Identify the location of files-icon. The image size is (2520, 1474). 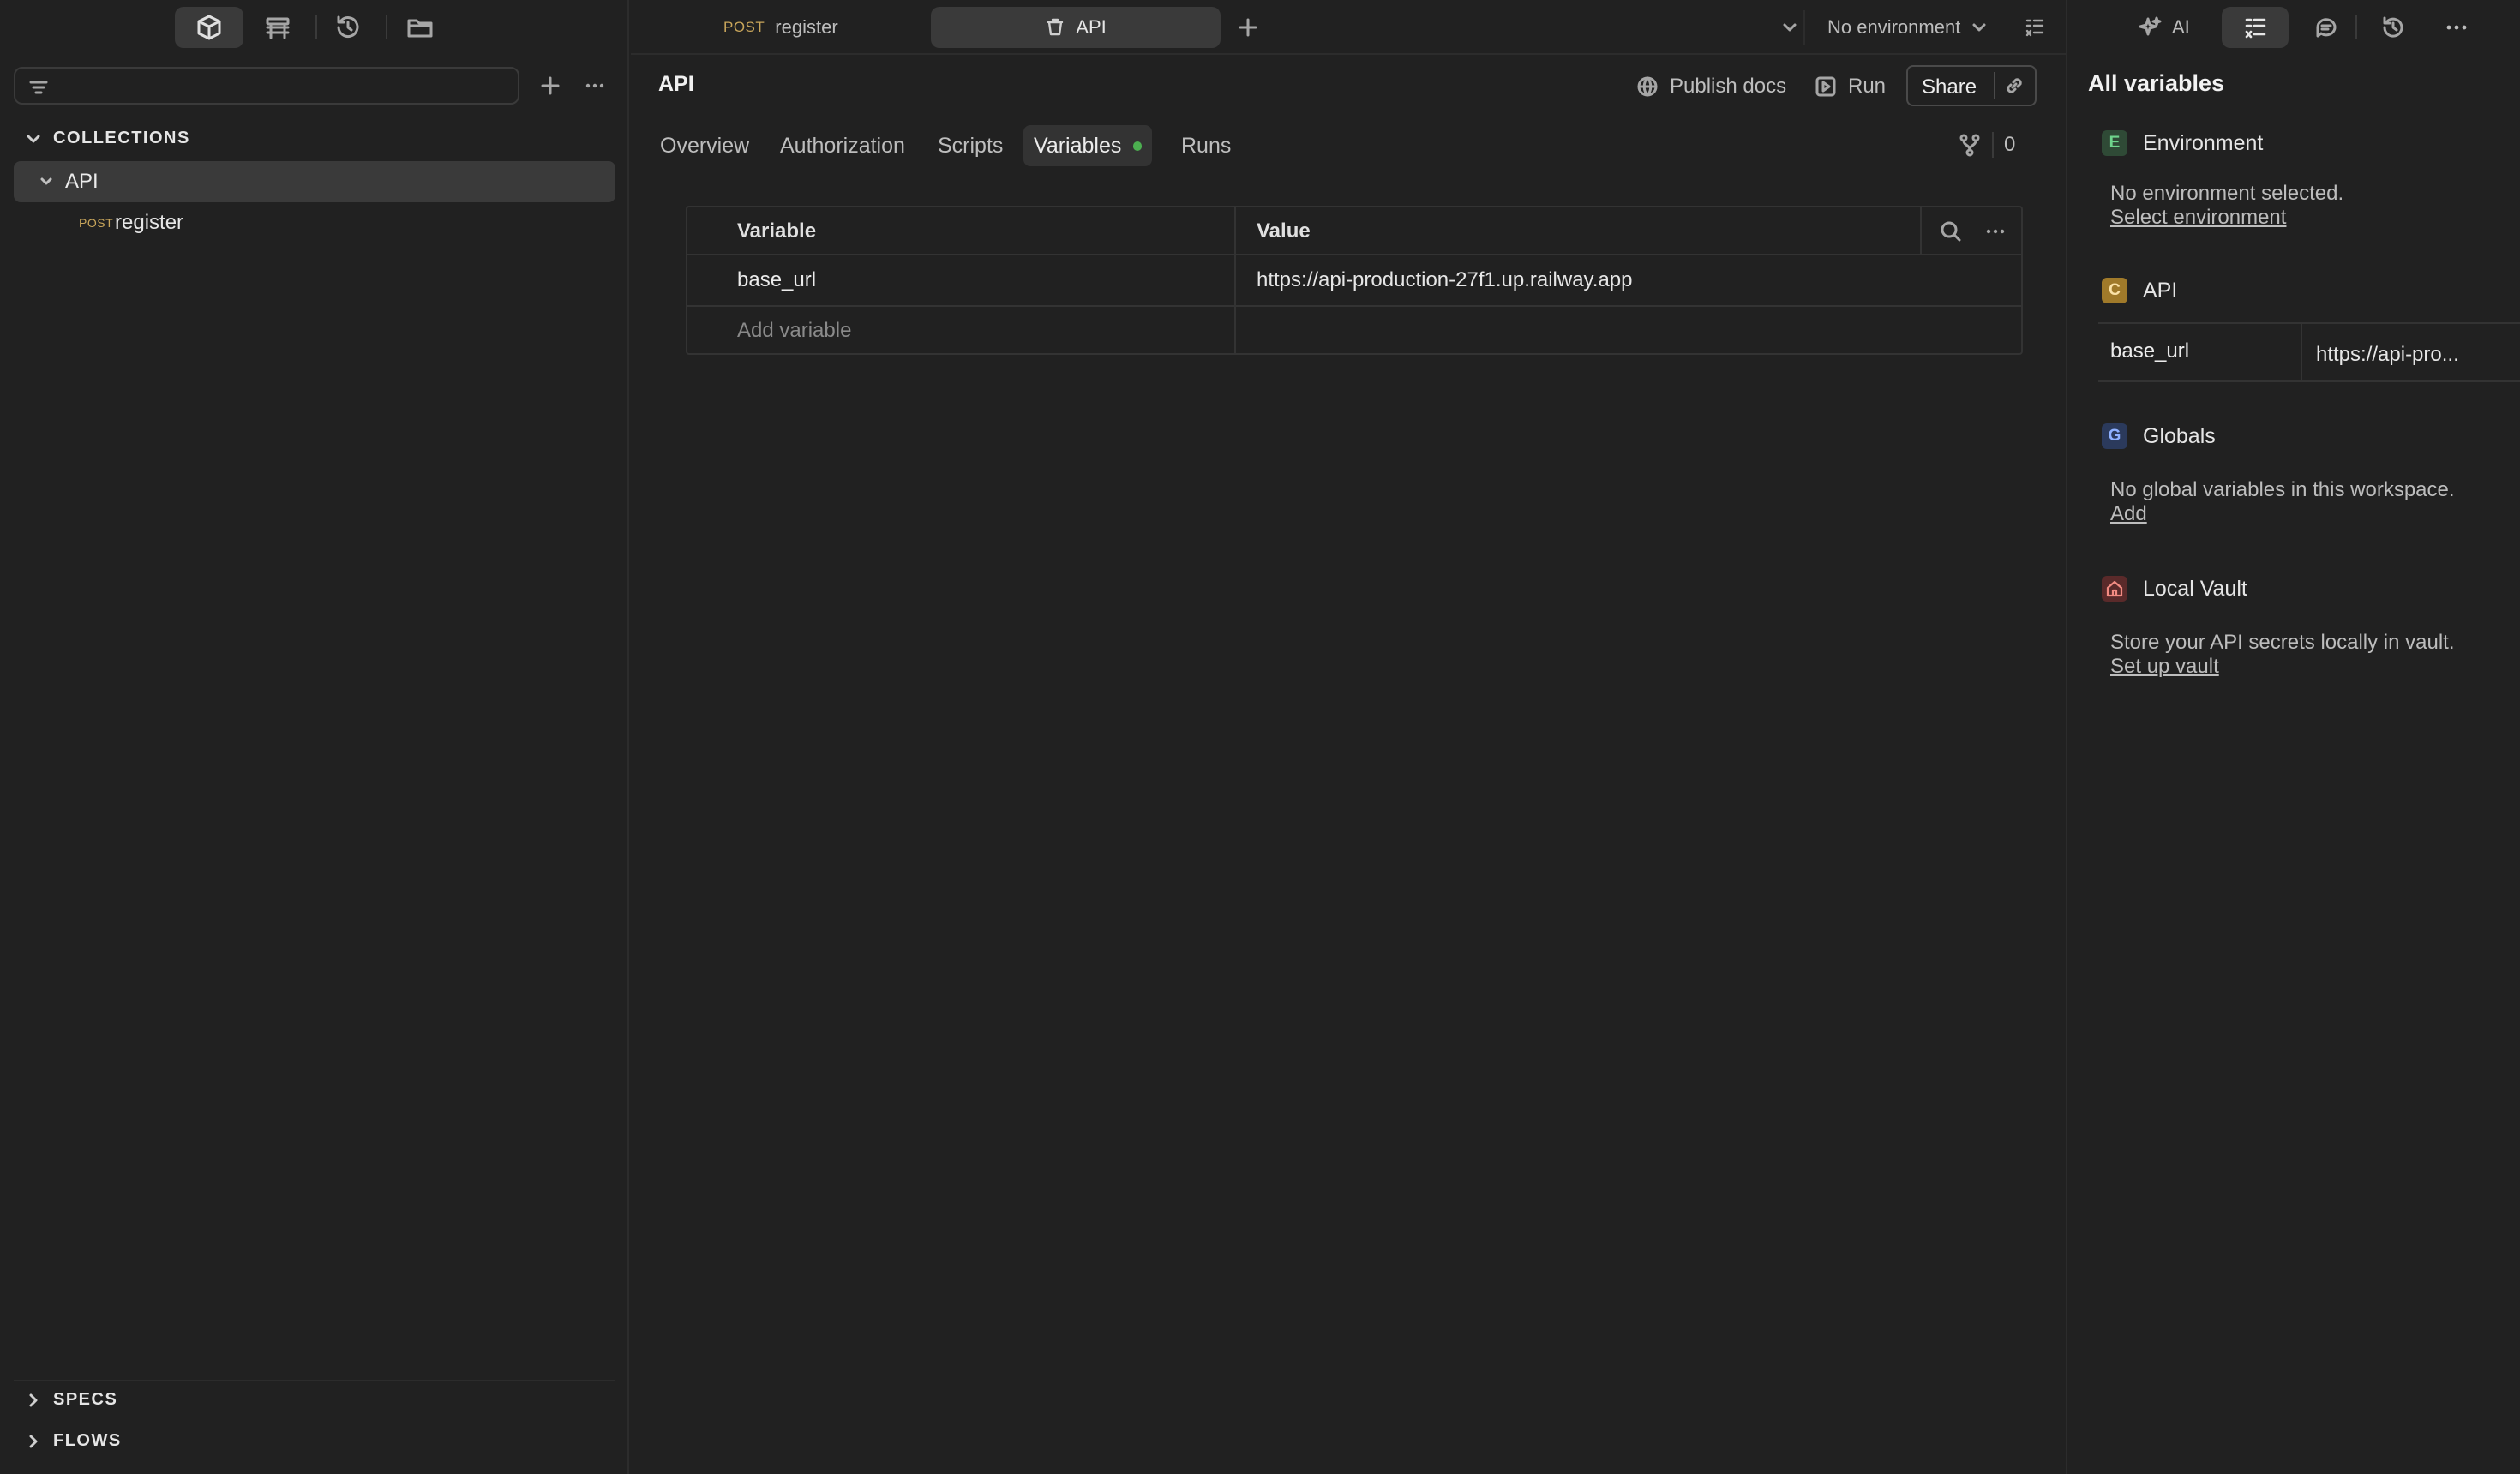
(420, 27).